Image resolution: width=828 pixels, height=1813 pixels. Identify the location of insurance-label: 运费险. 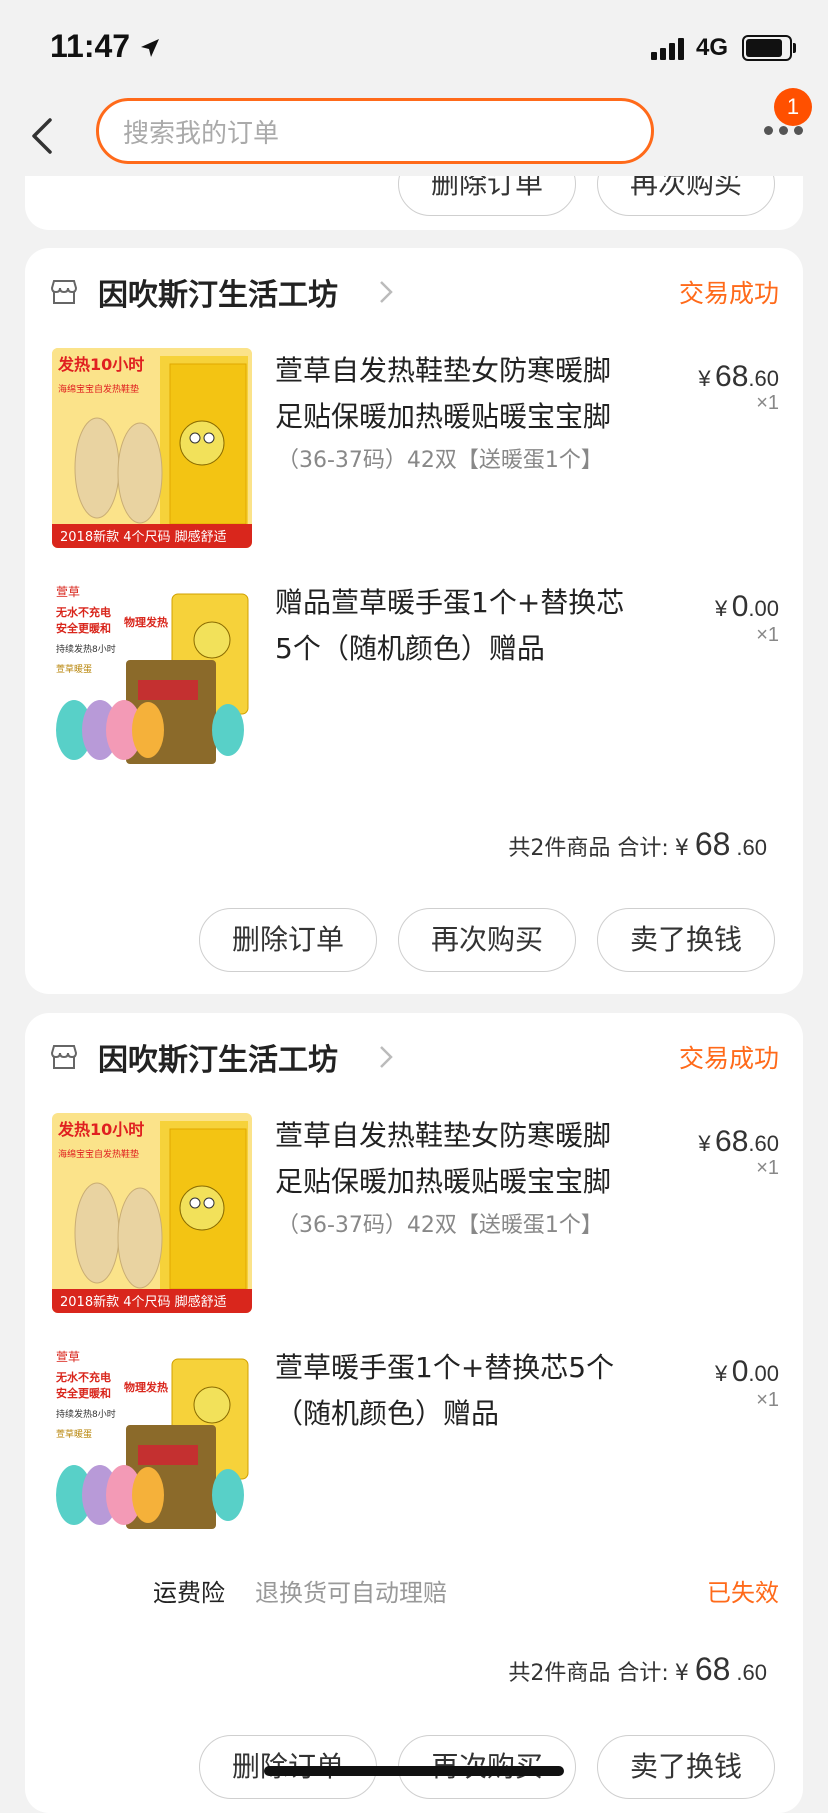
(189, 1593).